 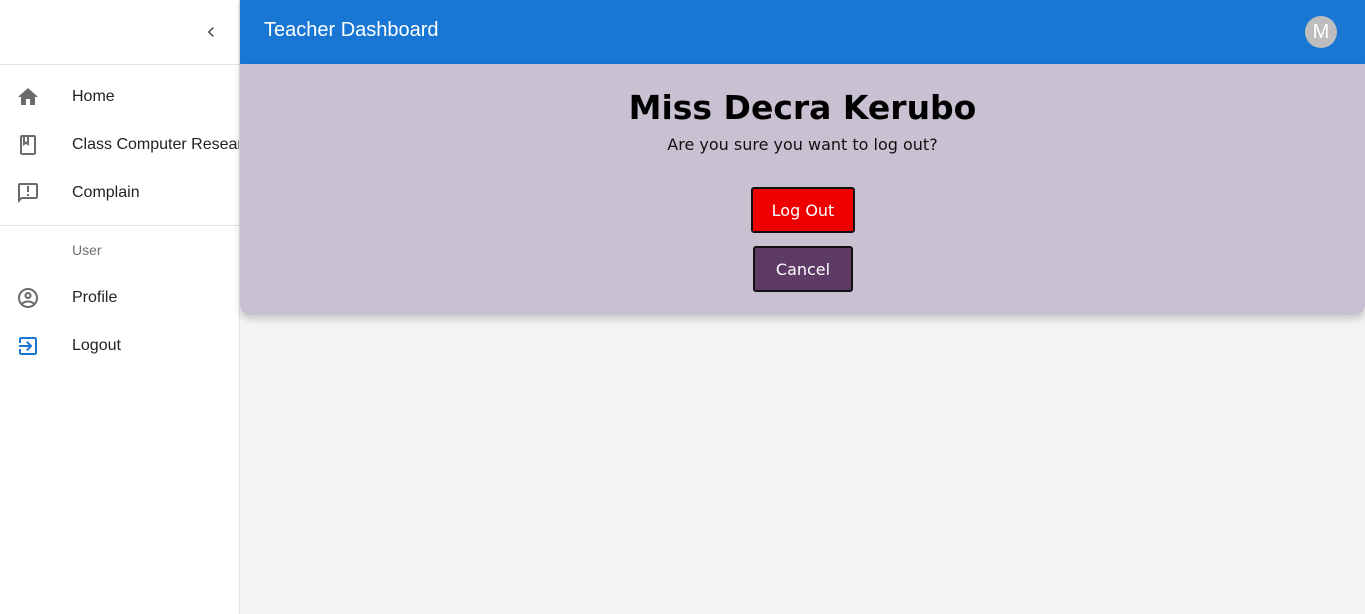 I want to click on home-icon, so click(x=28, y=97).